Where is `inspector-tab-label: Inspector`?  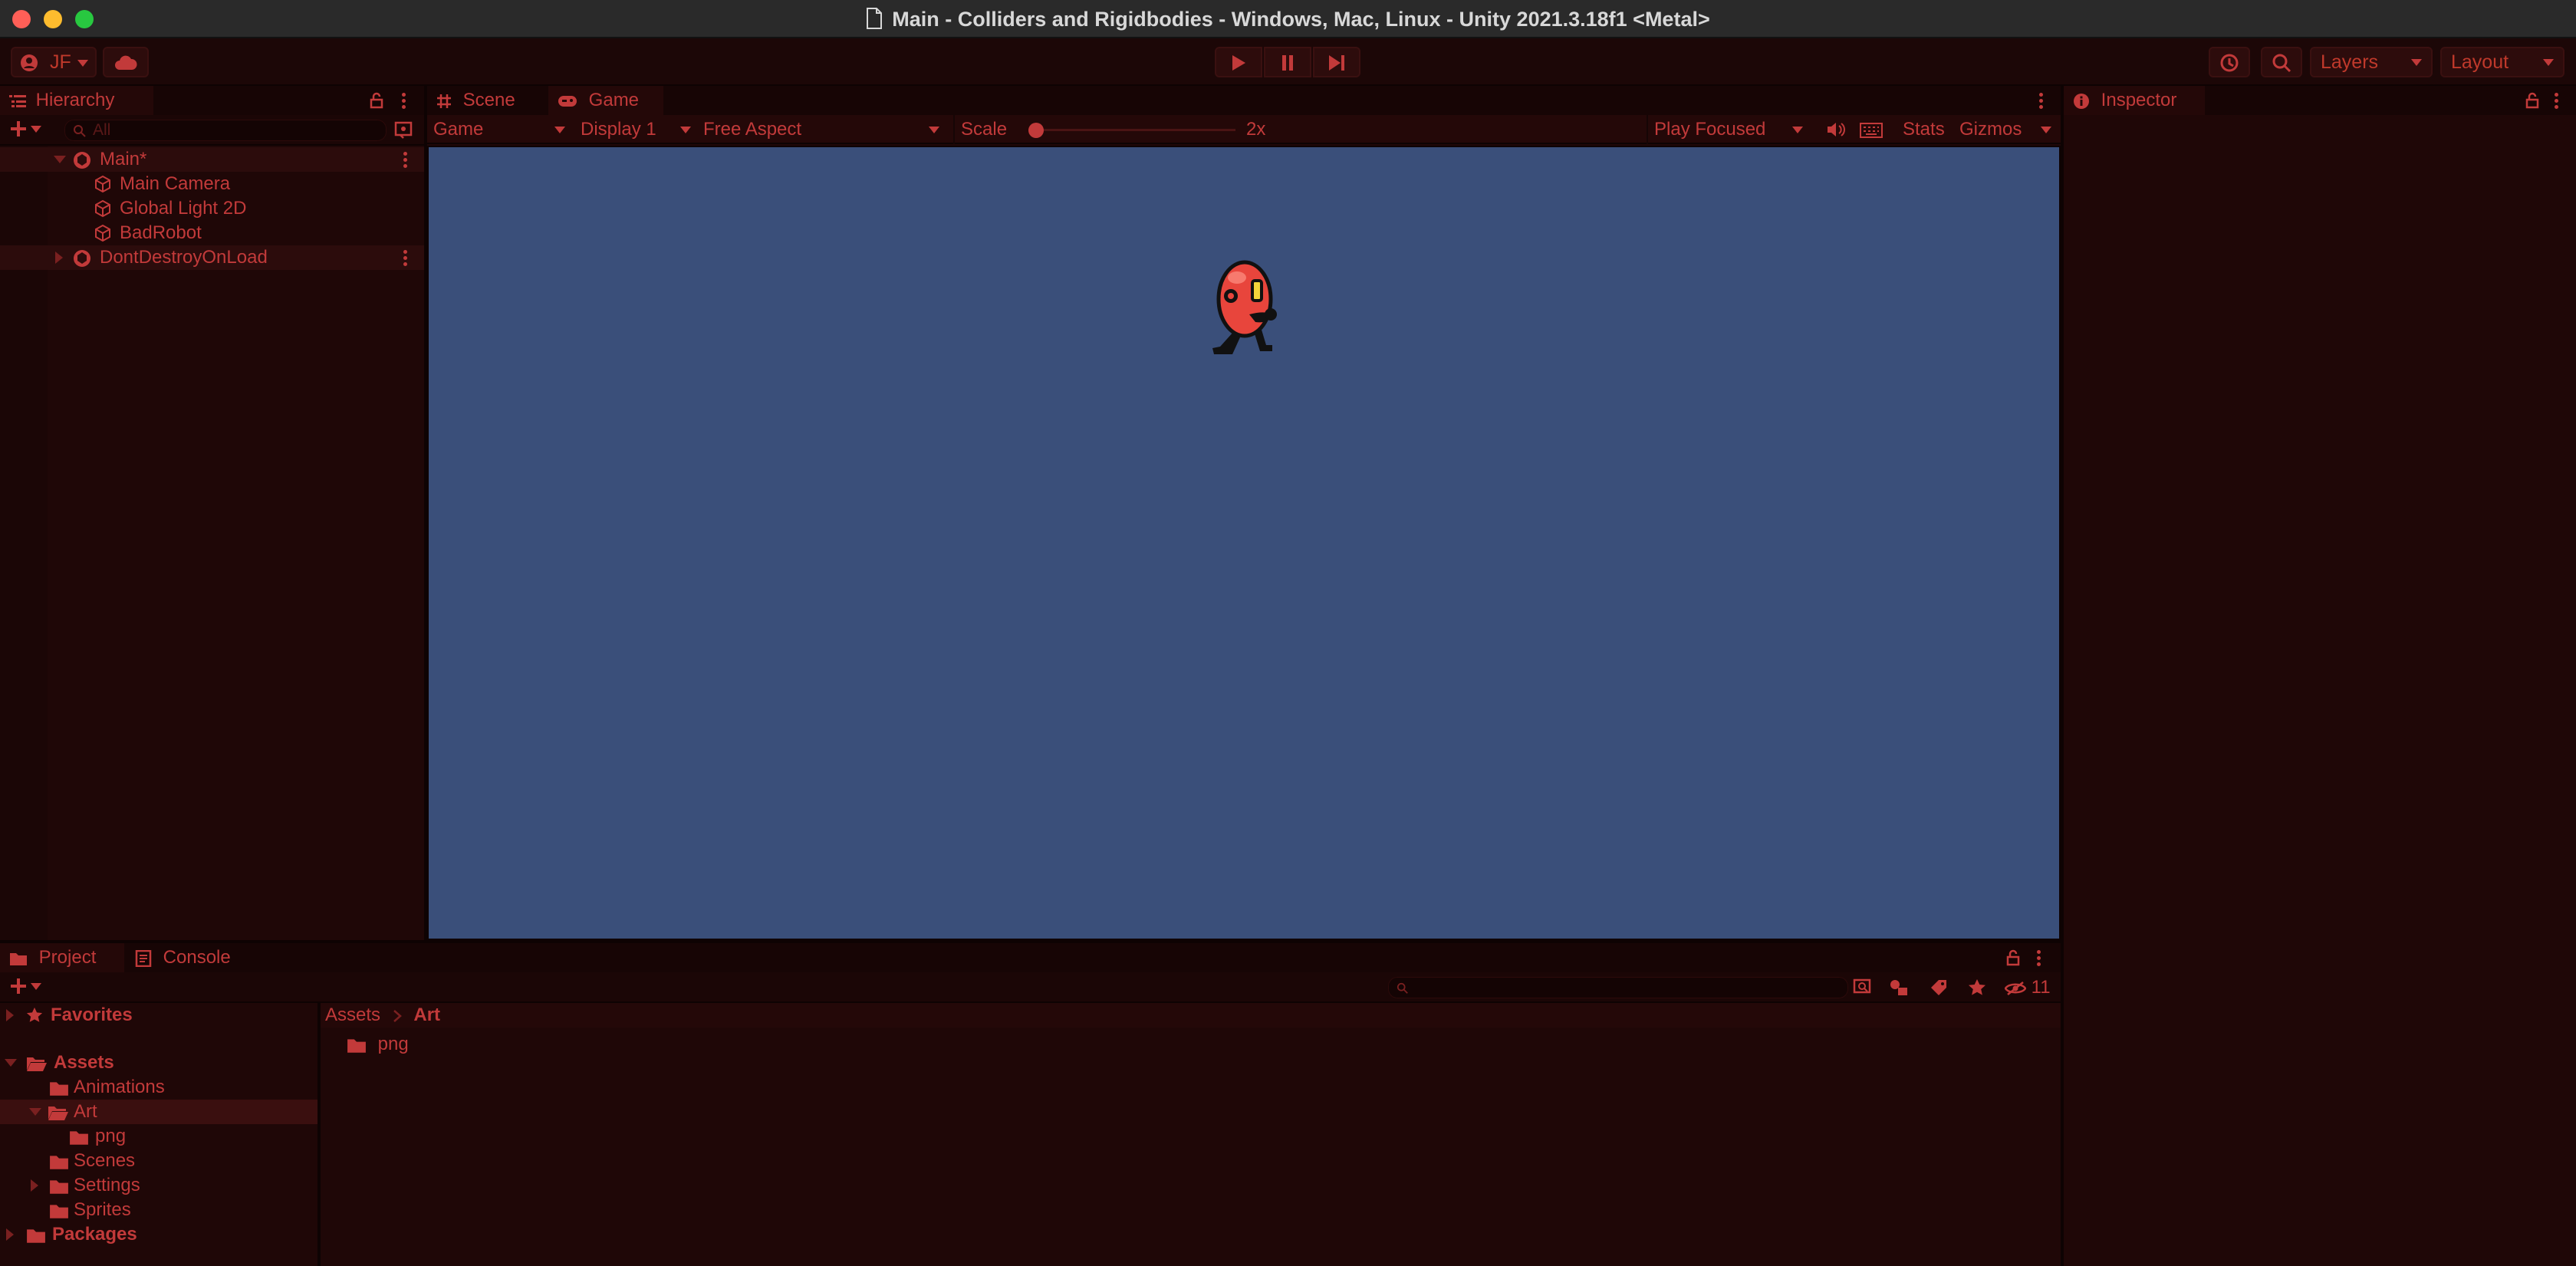
inspector-tab-label: Inspector is located at coordinates (2139, 100).